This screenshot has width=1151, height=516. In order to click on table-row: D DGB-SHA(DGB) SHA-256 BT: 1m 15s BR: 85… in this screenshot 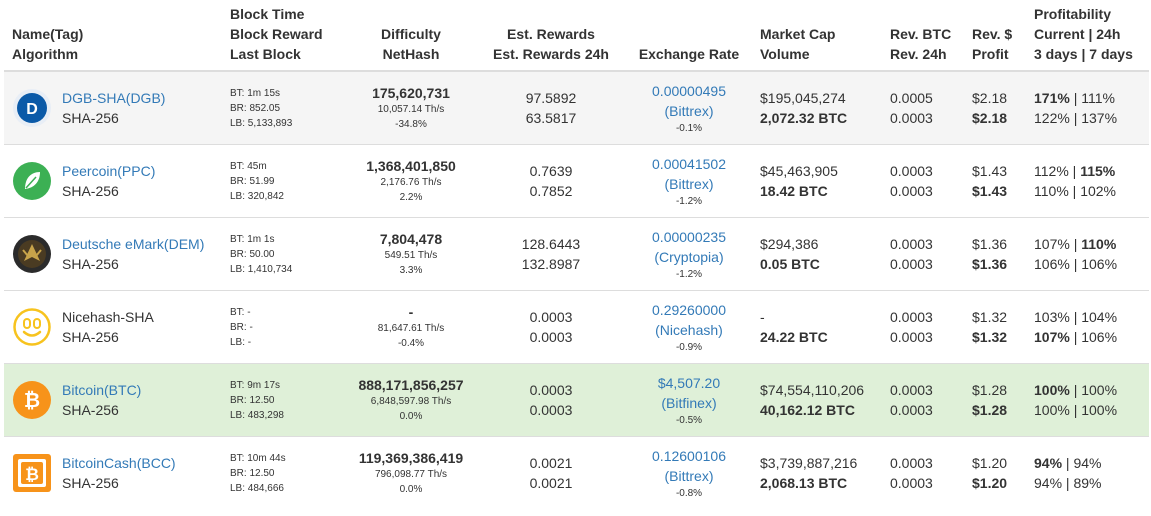, I will do `click(576, 107)`.